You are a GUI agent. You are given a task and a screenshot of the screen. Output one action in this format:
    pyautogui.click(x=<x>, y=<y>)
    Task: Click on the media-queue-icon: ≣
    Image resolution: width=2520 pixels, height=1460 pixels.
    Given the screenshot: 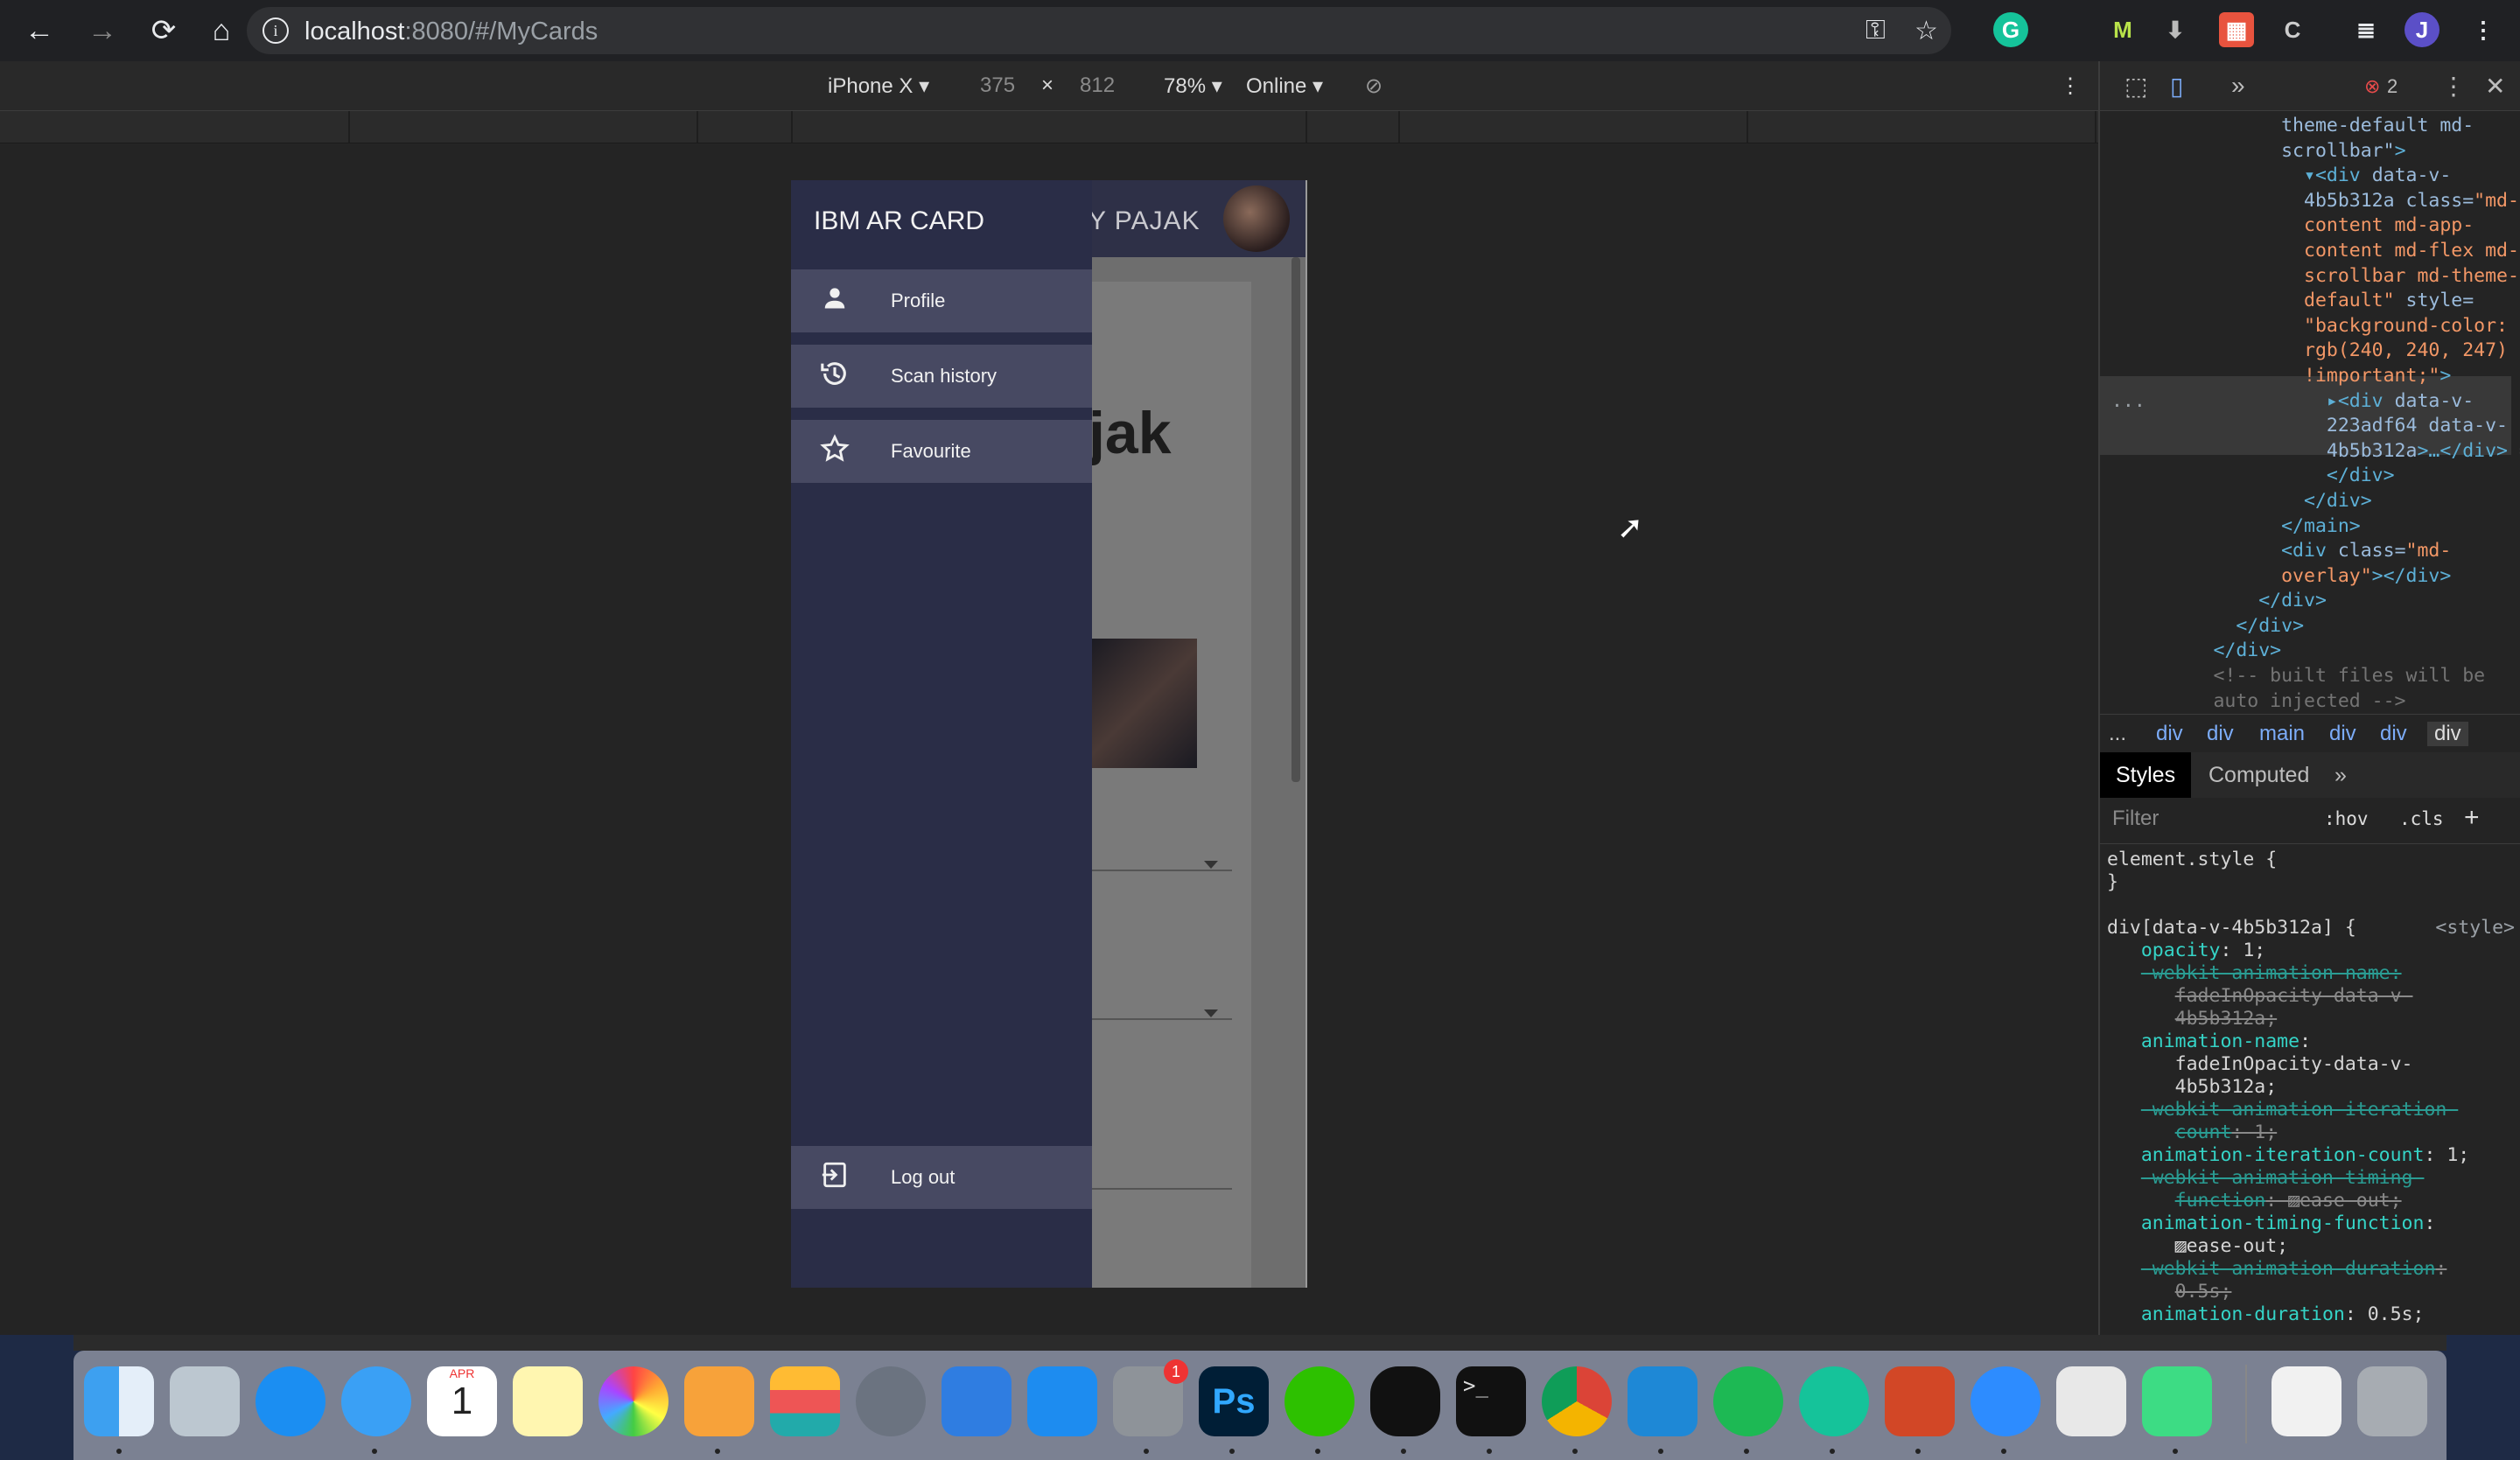 What is the action you would take?
    pyautogui.click(x=2366, y=30)
    